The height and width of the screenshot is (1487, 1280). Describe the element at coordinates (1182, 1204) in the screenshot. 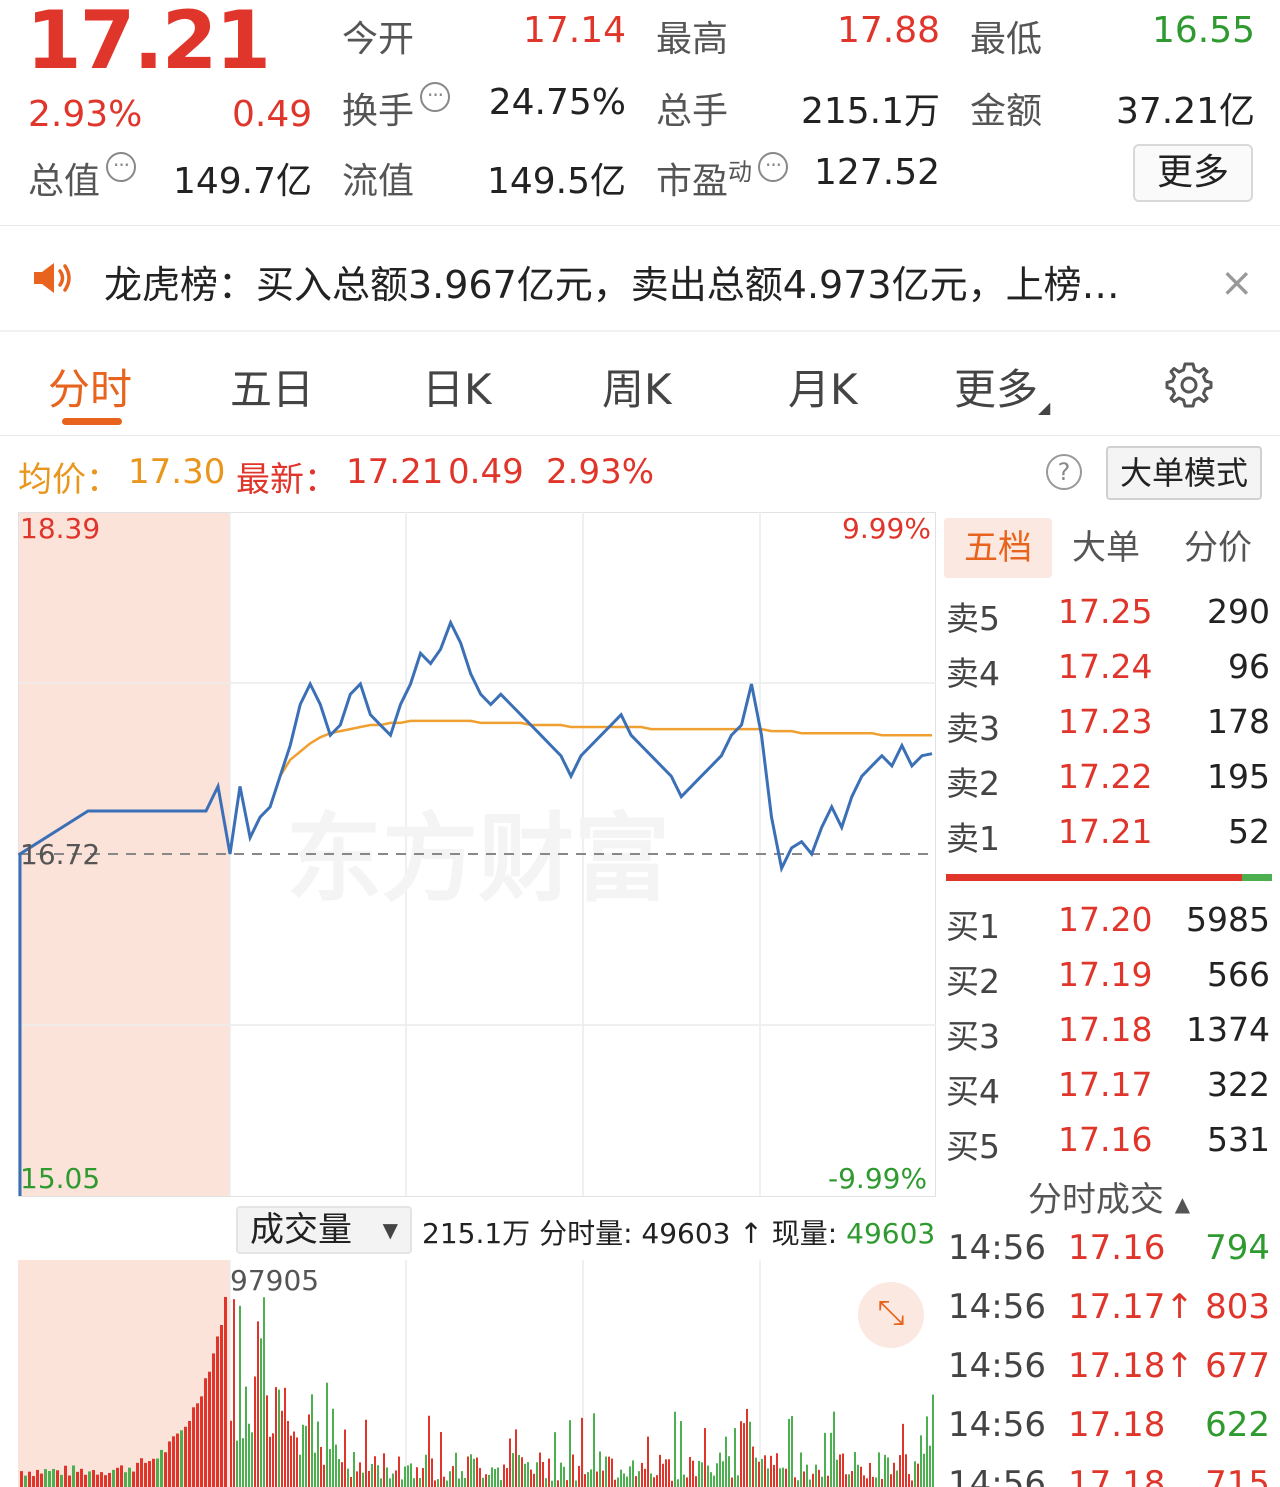

I see `collapse-triangle-icon: ▲` at that location.